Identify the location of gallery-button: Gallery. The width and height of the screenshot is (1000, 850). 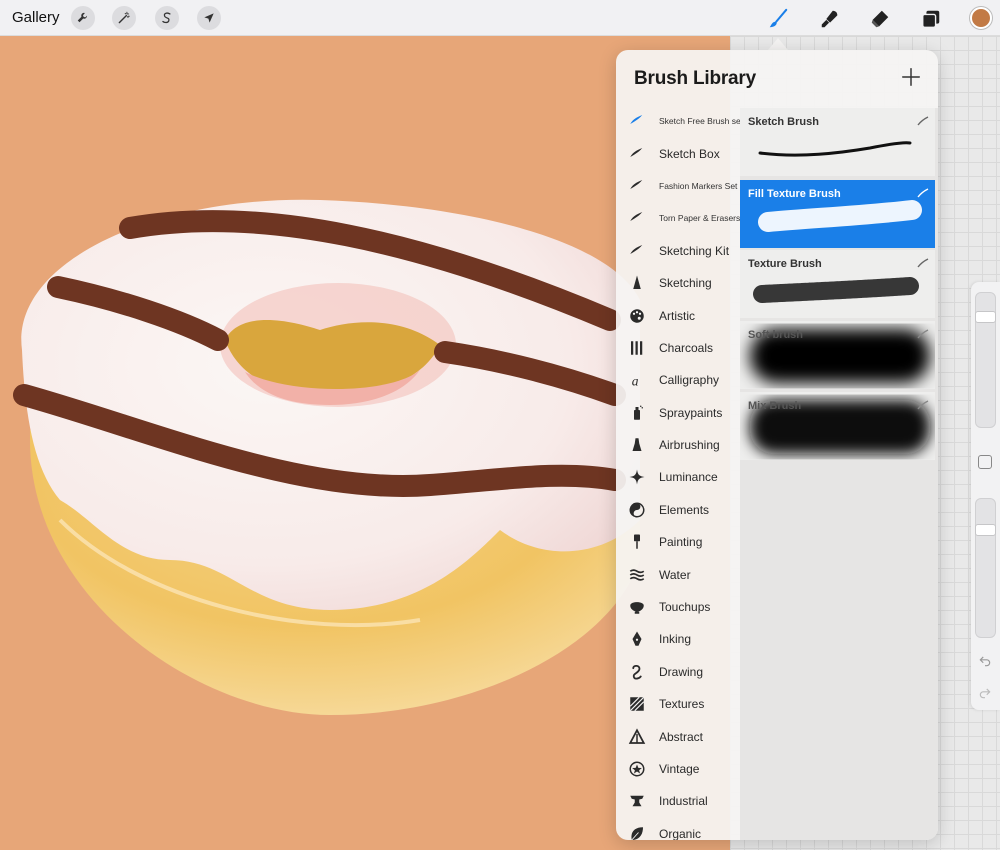
(36, 17).